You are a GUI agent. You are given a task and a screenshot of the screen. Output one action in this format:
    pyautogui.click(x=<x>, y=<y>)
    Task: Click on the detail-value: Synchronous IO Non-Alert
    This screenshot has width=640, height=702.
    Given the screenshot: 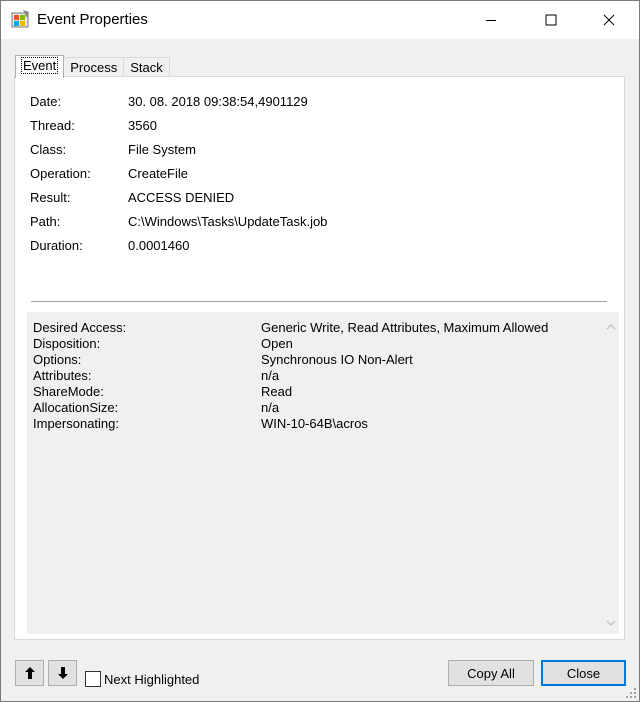 What is the action you would take?
    pyautogui.click(x=337, y=359)
    